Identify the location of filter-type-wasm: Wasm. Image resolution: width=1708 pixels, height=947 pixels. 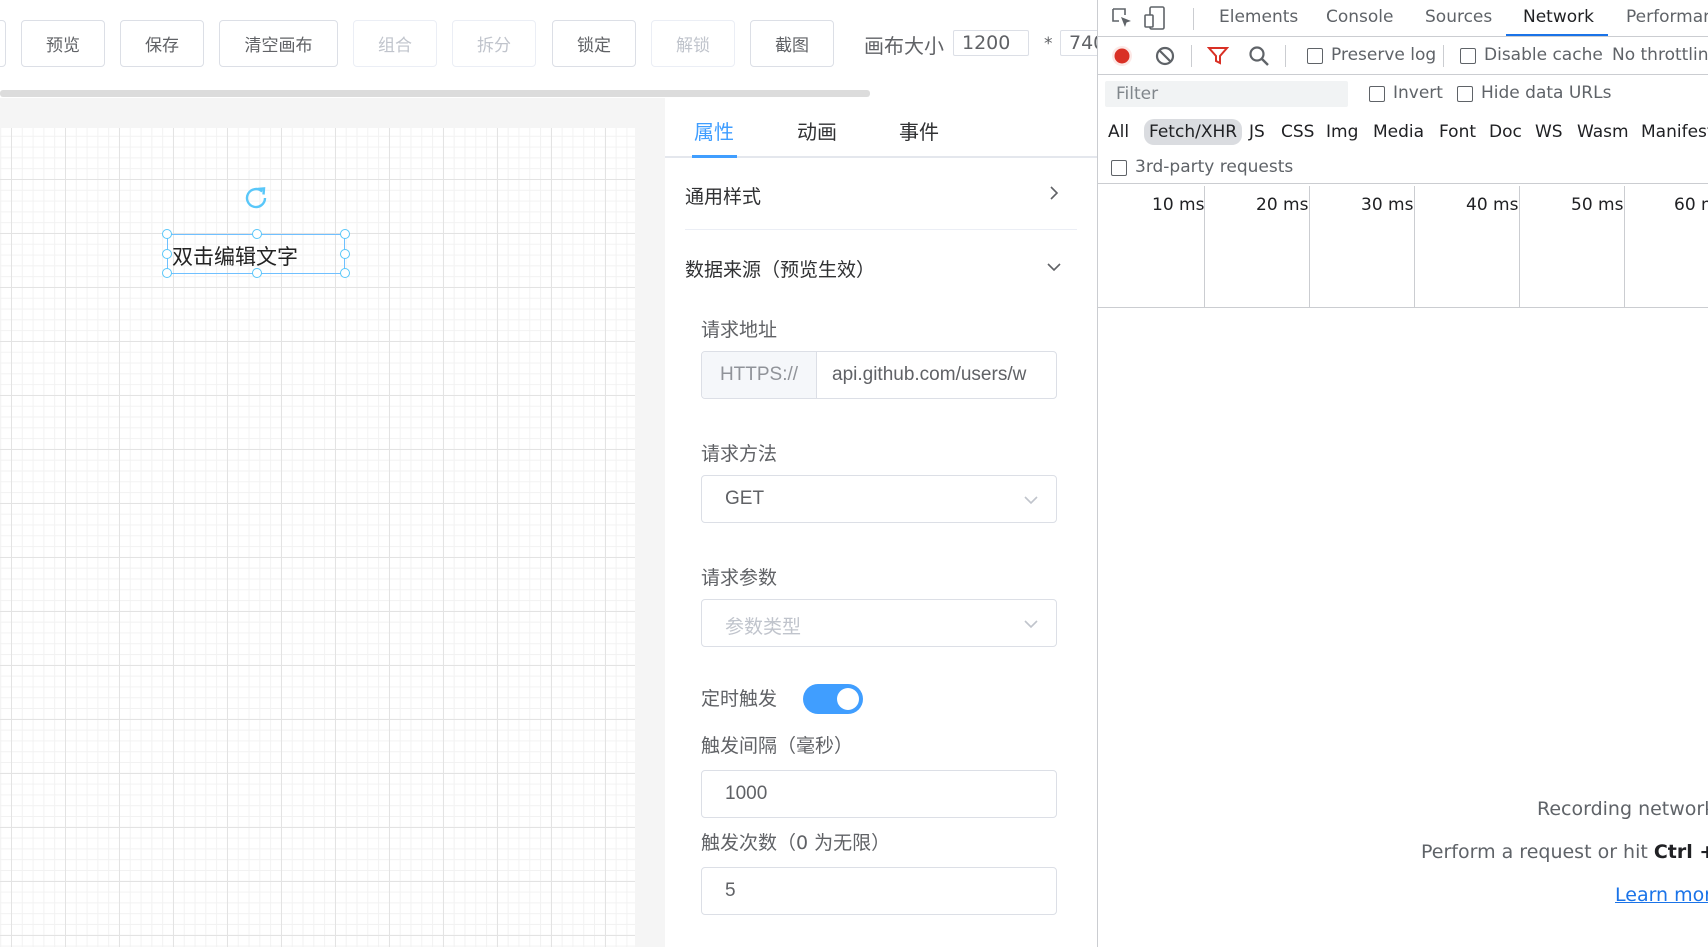
(1603, 132).